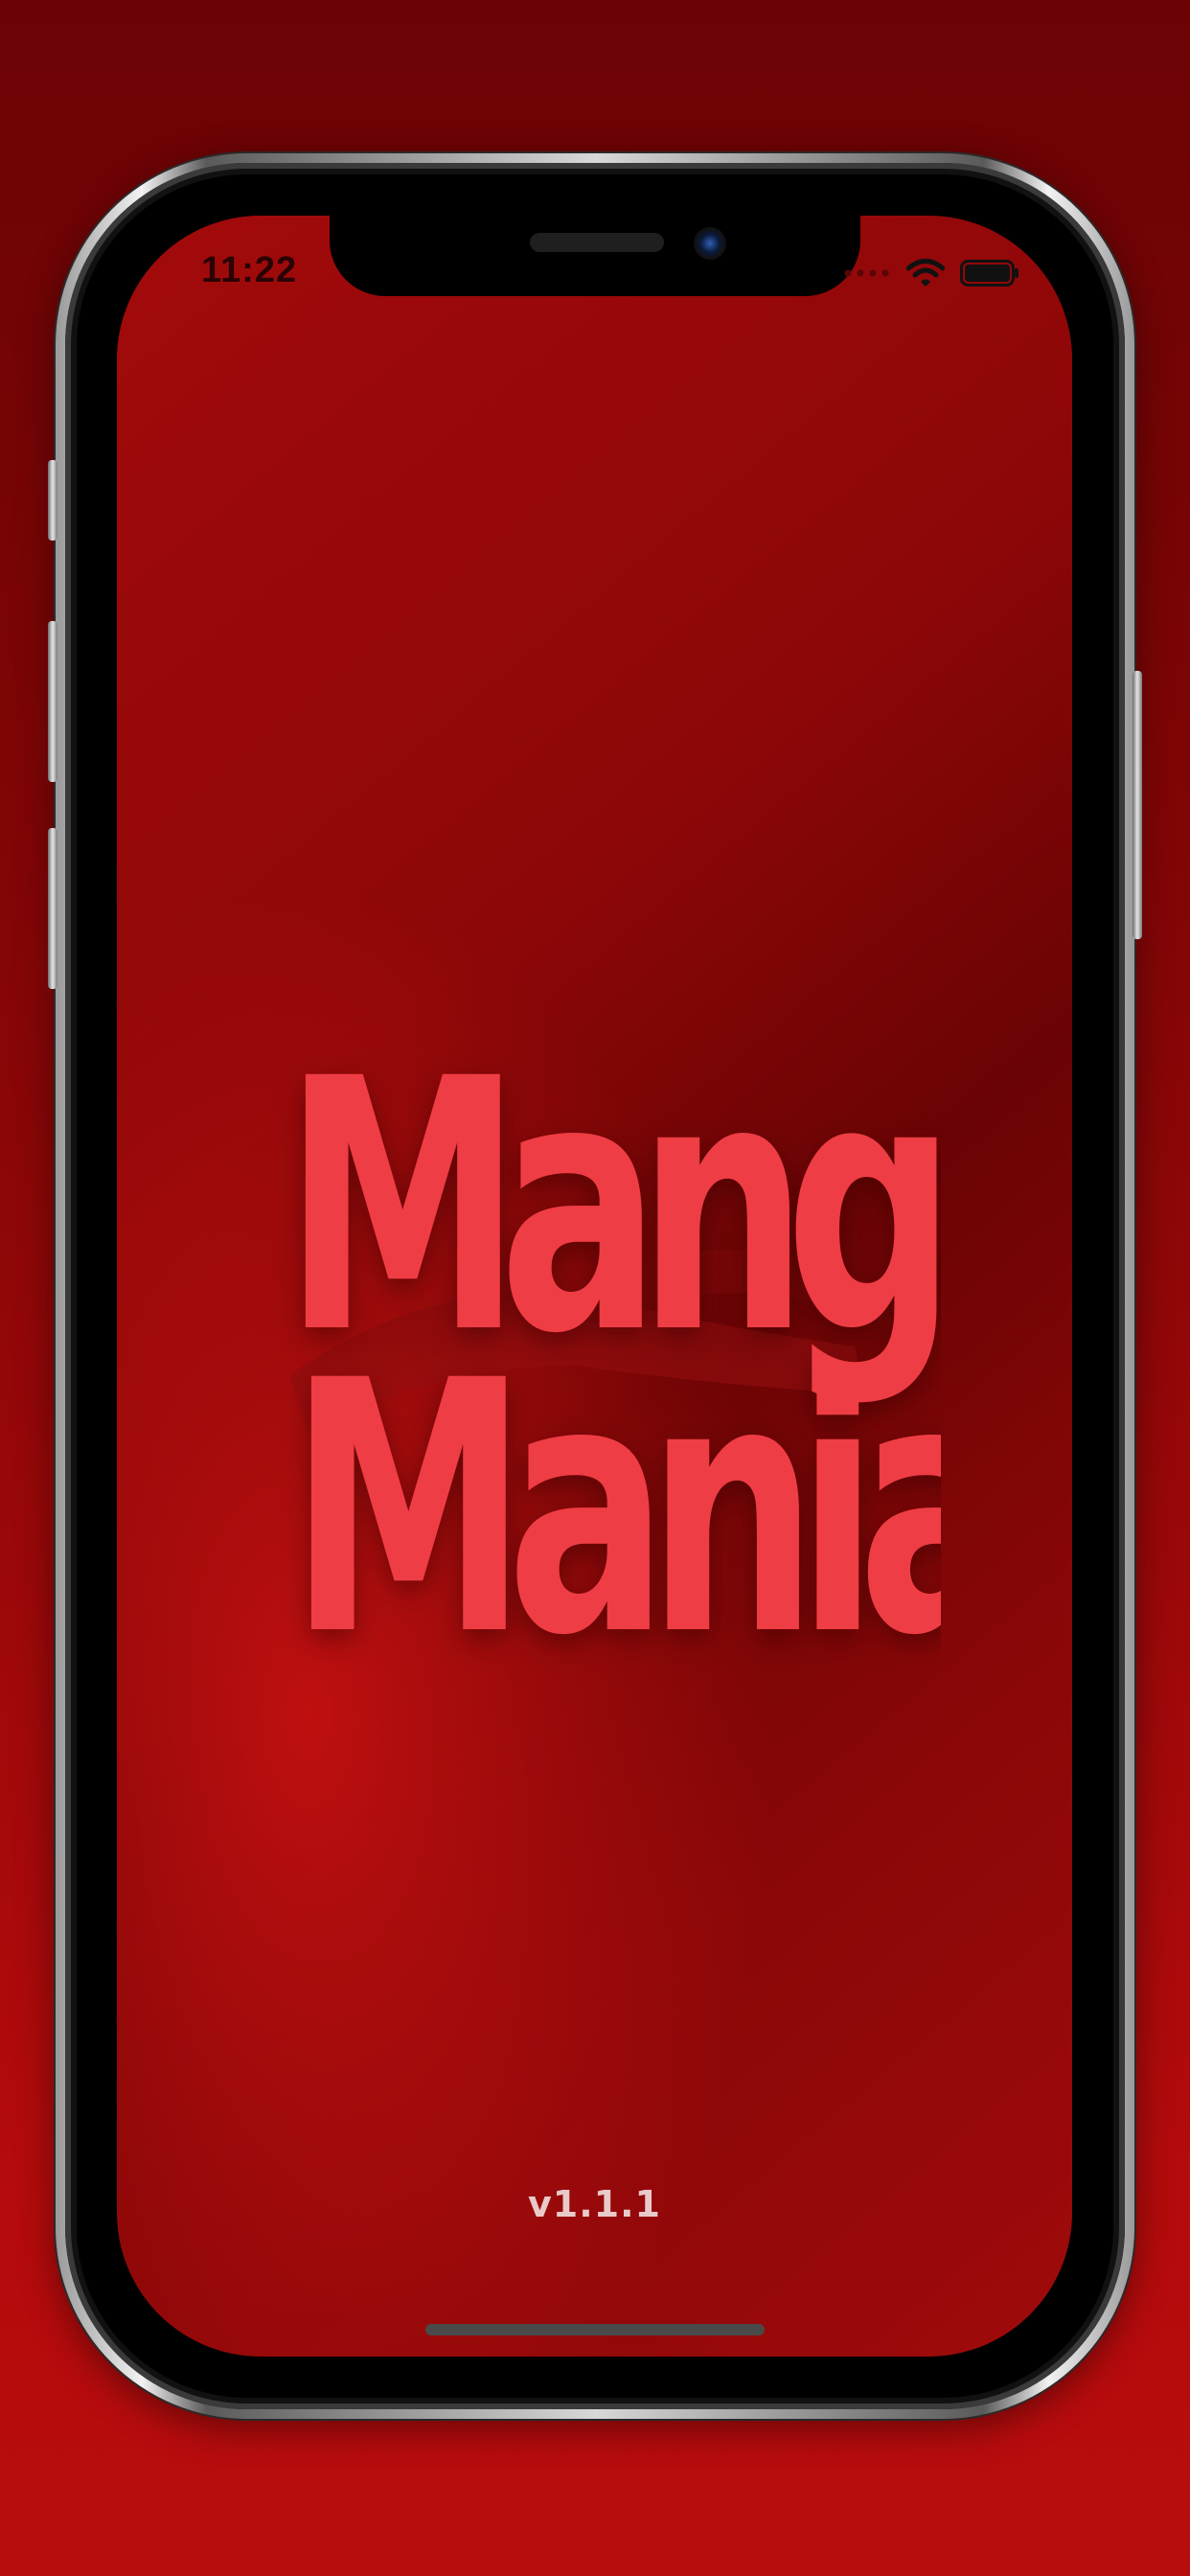 The image size is (1190, 2576). Describe the element at coordinates (53, 908) in the screenshot. I see `volume-down-button` at that location.